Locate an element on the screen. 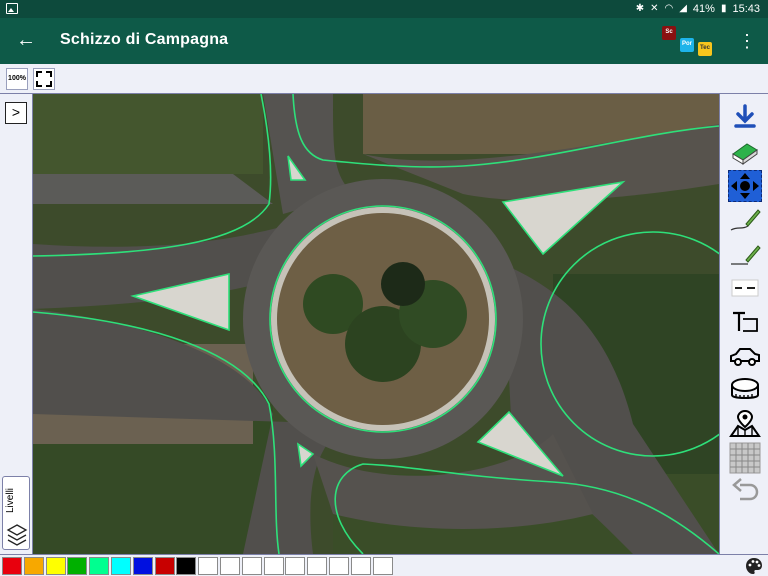 This screenshot has height=576, width=768. map-marker-icon is located at coordinates (745, 423).